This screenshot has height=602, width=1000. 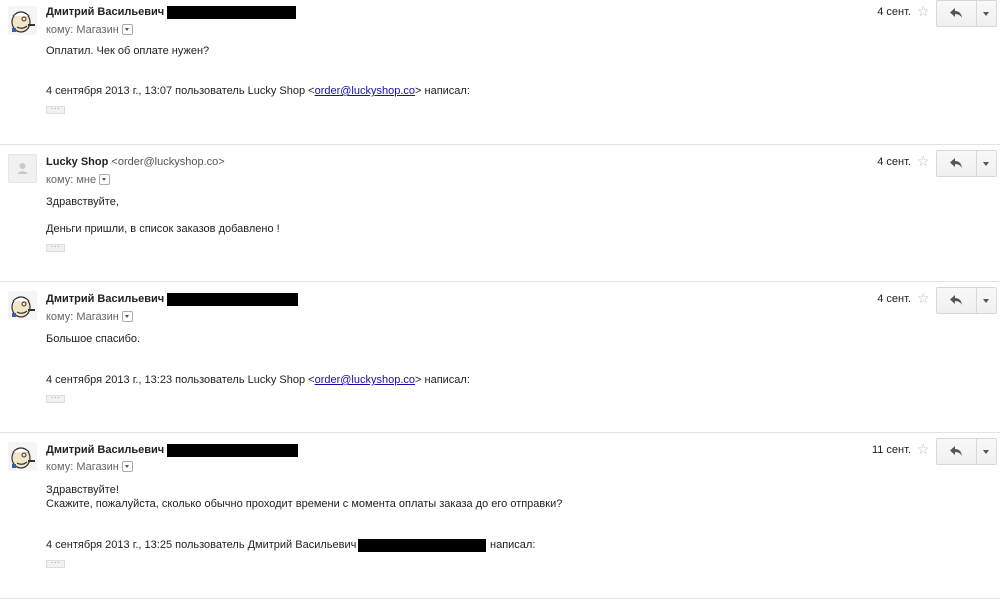 I want to click on sender-email: <order@luckyshop.co>, so click(x=168, y=162).